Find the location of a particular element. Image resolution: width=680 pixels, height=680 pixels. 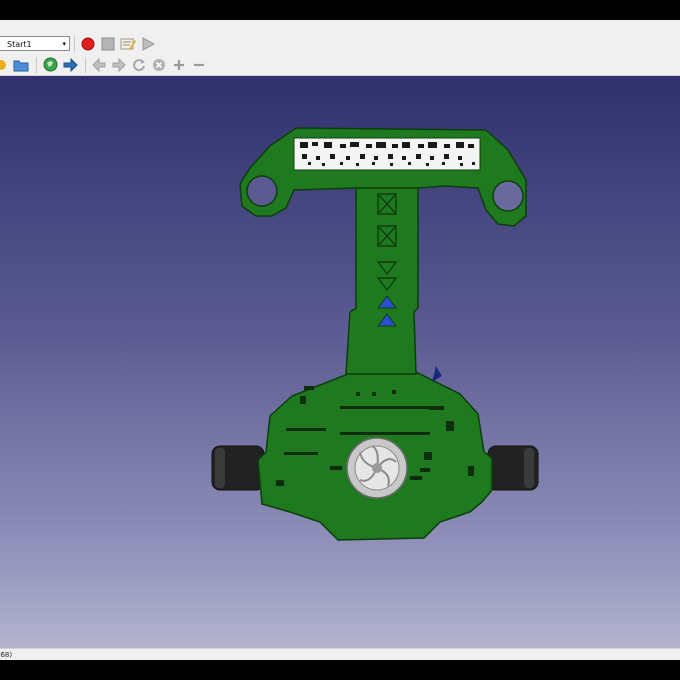

status-text: 468) is located at coordinates (6, 655).